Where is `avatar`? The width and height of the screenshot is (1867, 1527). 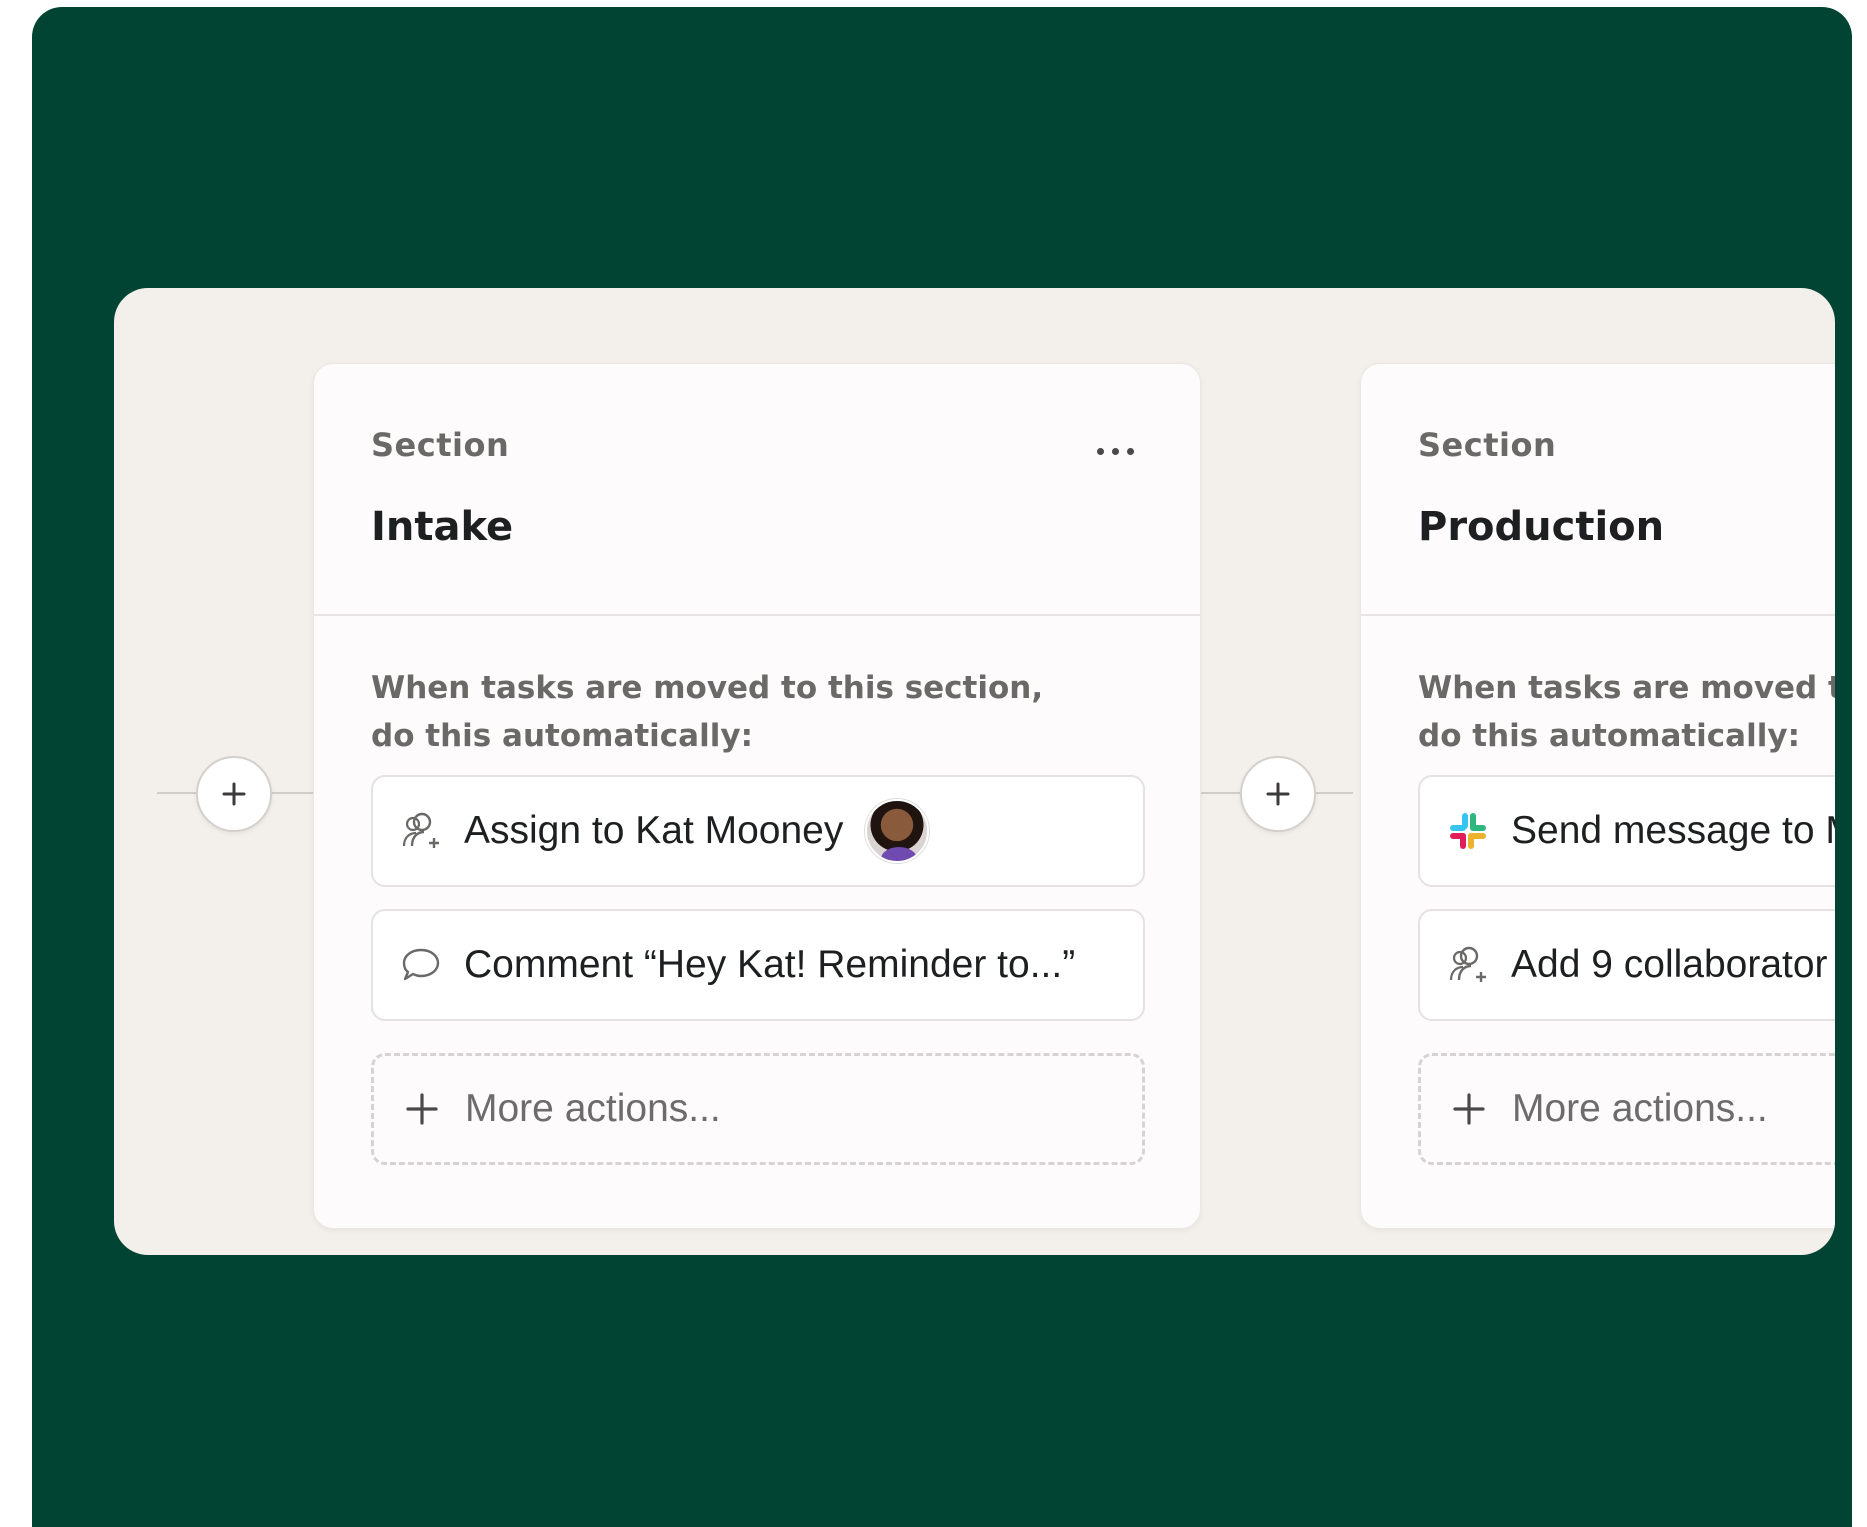
avatar is located at coordinates (897, 831).